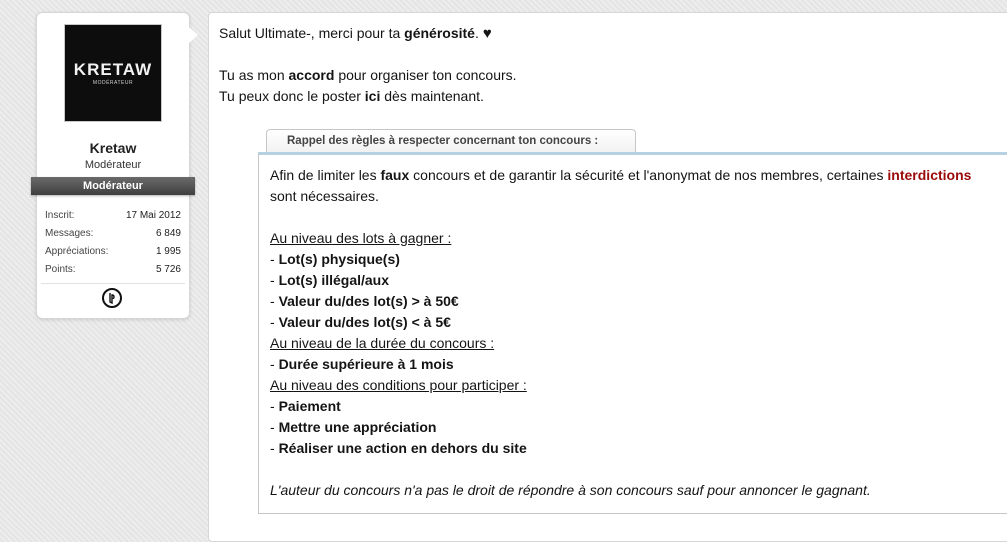  What do you see at coordinates (368, 301) in the screenshot?
I see `rule-text: Valeur du/des lot(s) > à 50€` at bounding box center [368, 301].